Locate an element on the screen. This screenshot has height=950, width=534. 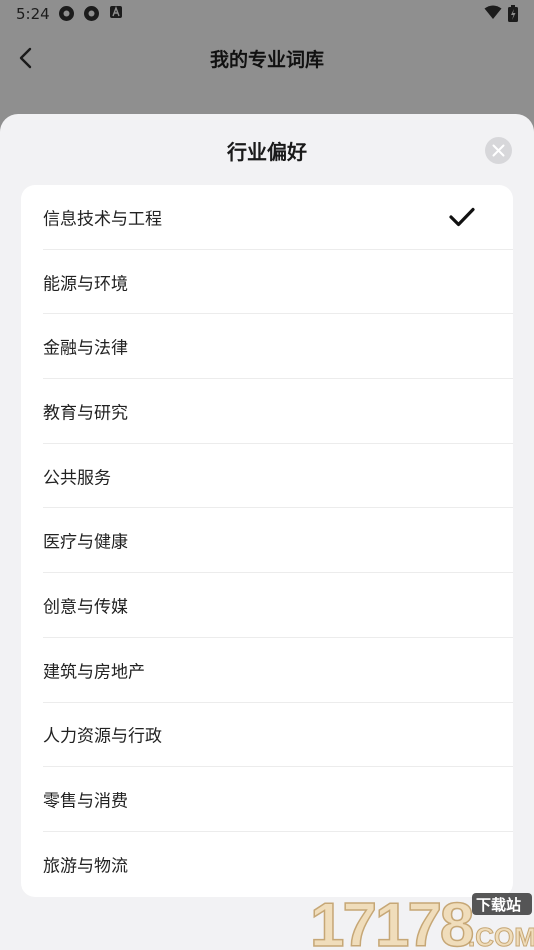
page-title: 我的专业词库 is located at coordinates (266, 60).